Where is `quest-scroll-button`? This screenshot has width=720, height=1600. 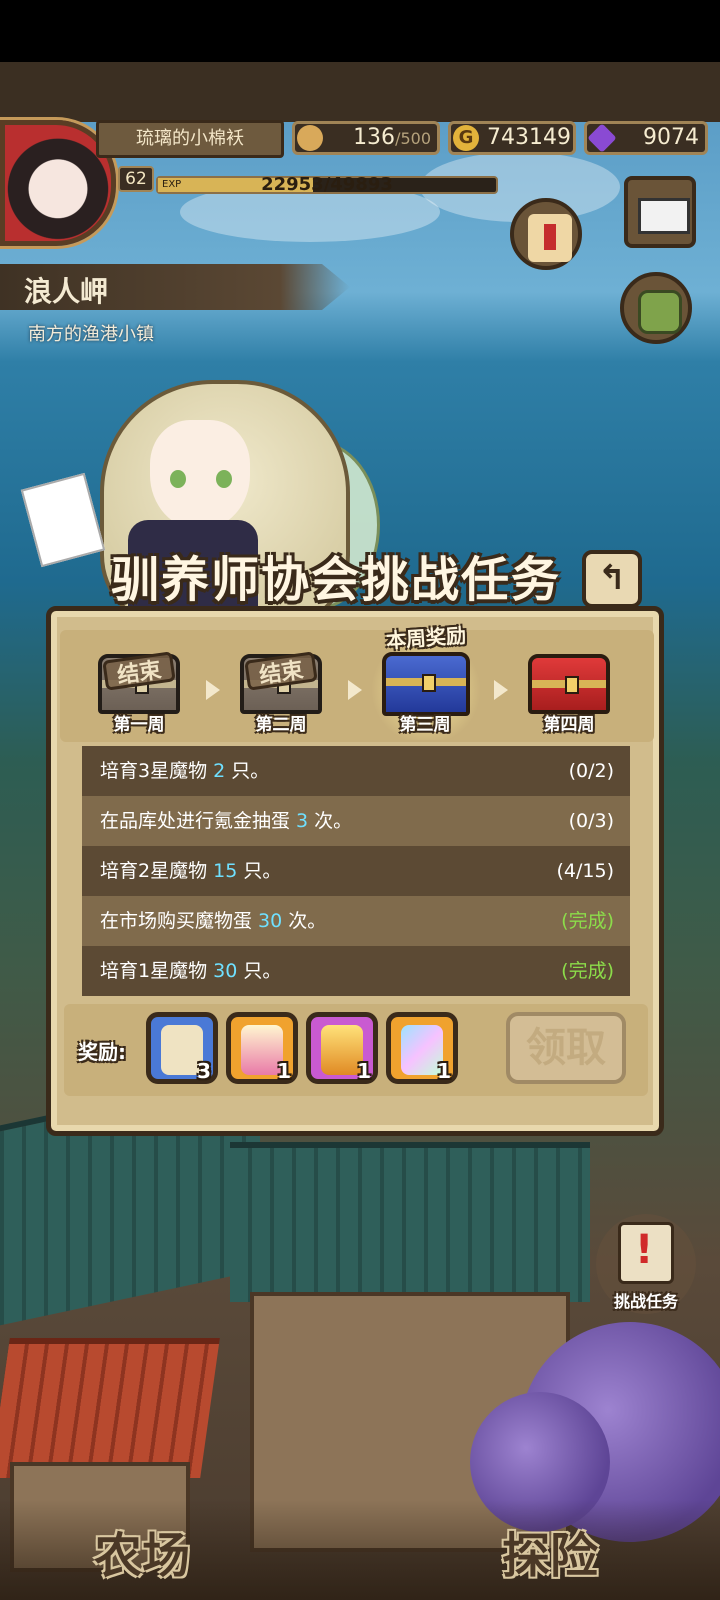 quest-scroll-button is located at coordinates (546, 234).